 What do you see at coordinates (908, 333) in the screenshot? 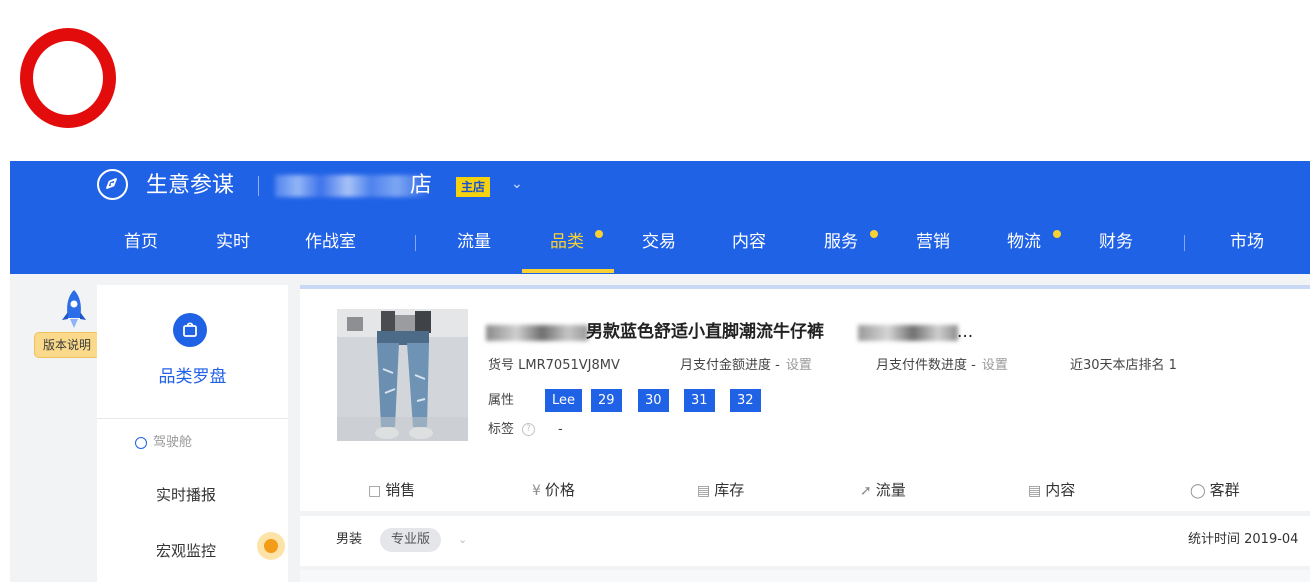
I see `title-redacted-suffix` at bounding box center [908, 333].